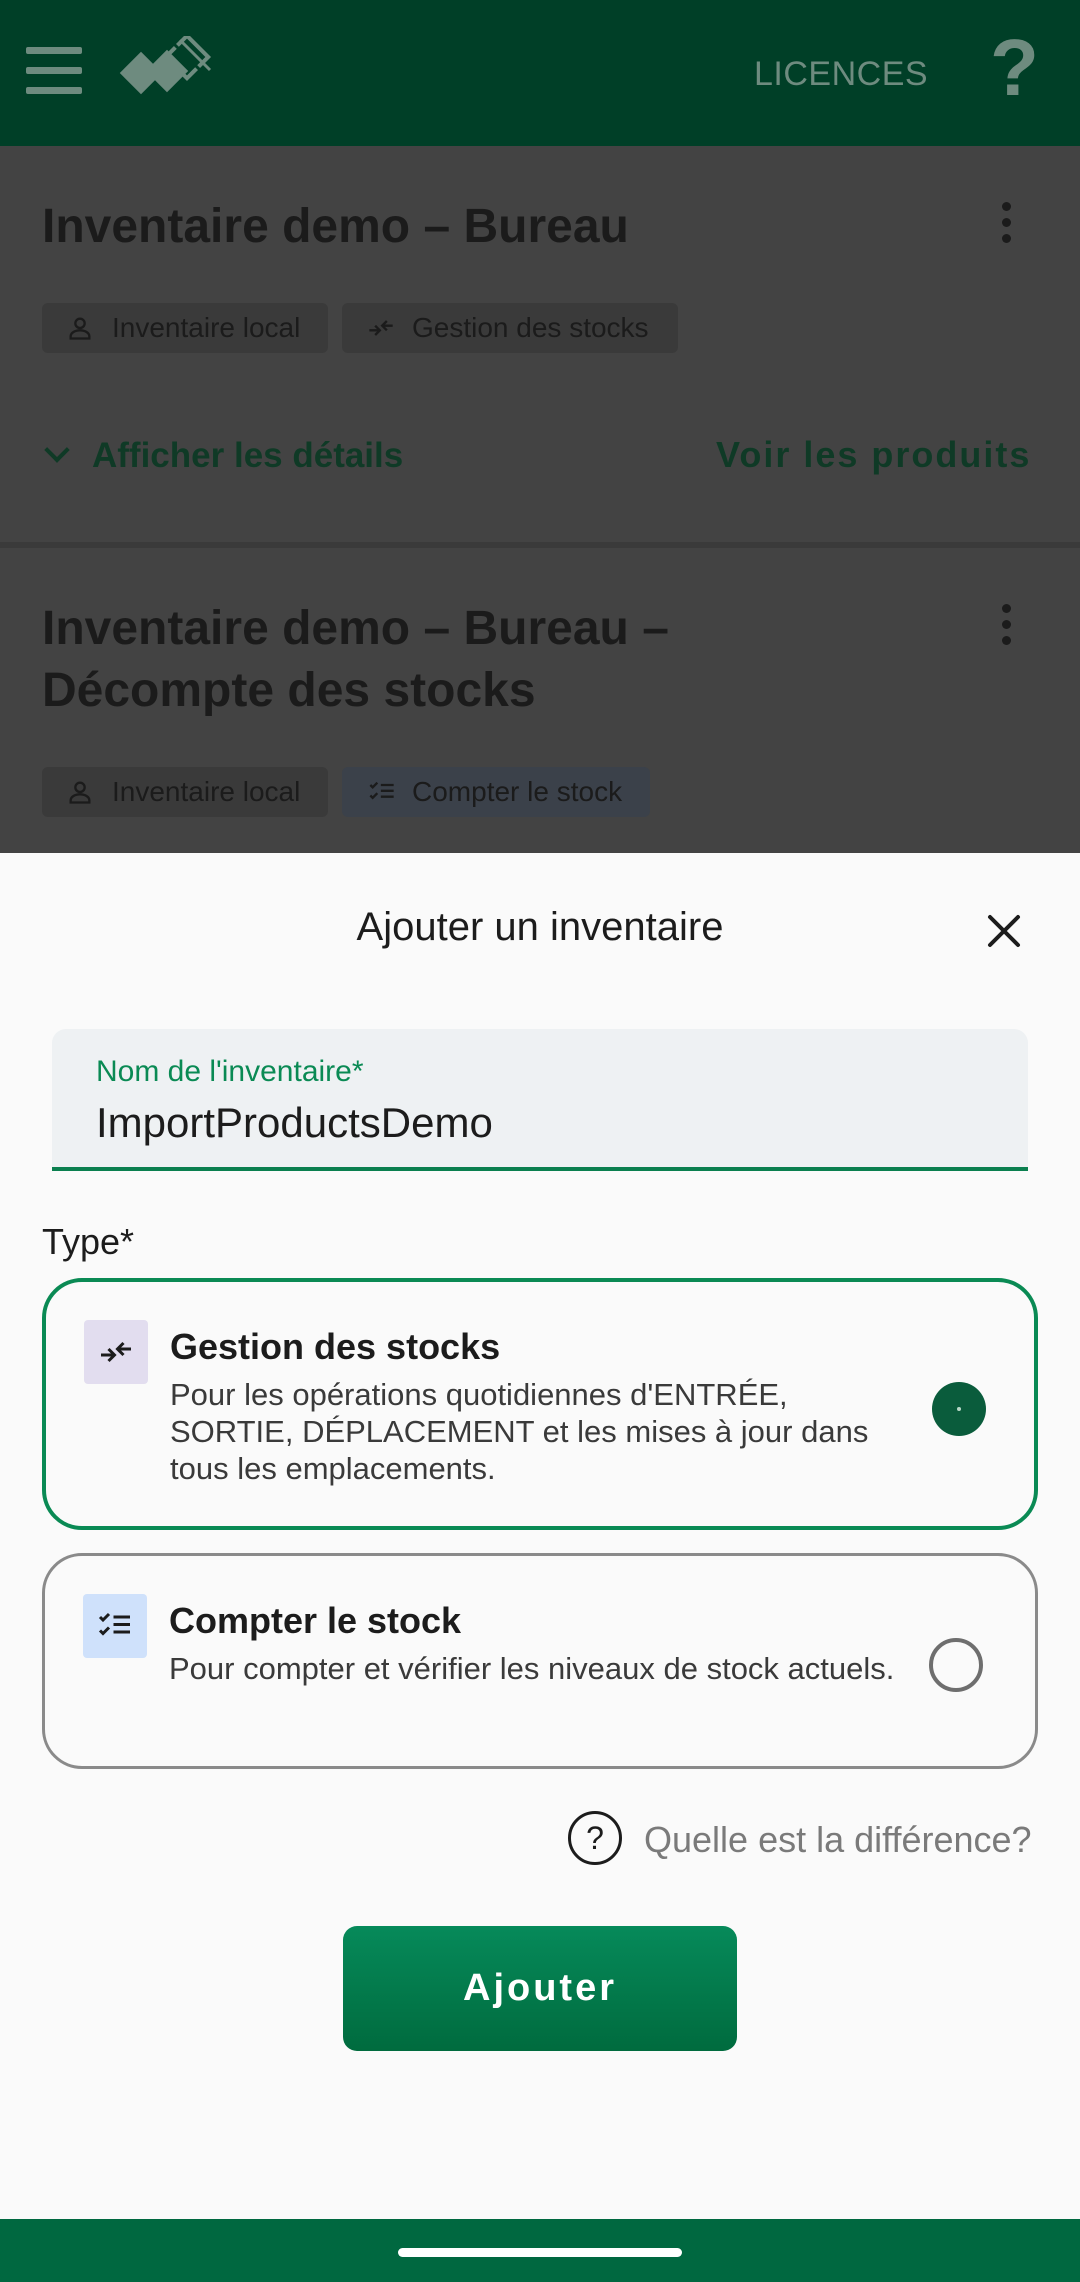  What do you see at coordinates (57, 450) in the screenshot?
I see `chevron-down-icon` at bounding box center [57, 450].